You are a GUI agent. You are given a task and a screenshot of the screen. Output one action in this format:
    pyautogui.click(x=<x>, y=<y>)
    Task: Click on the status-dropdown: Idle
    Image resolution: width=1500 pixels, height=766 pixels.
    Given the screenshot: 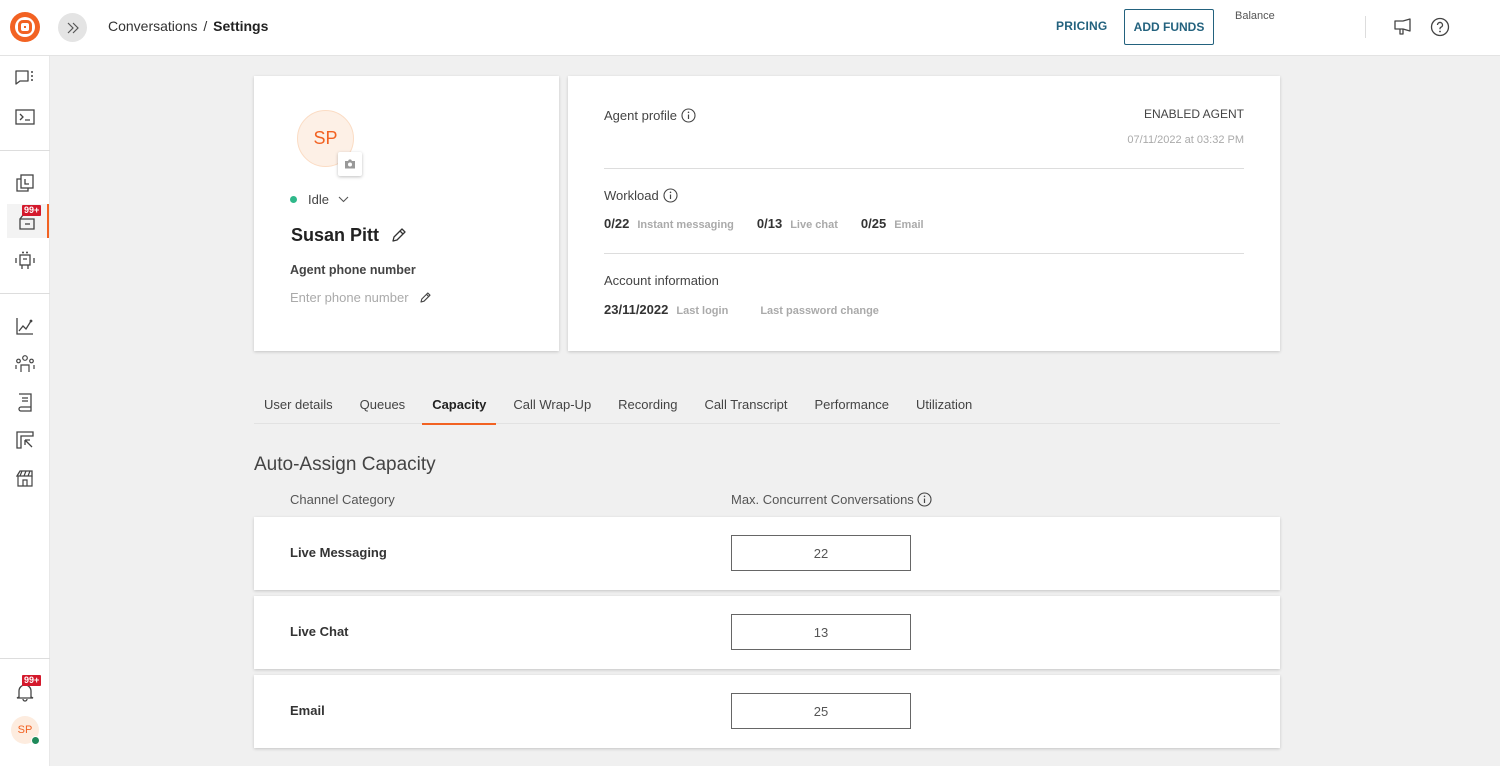 What is the action you would take?
    pyautogui.click(x=319, y=199)
    